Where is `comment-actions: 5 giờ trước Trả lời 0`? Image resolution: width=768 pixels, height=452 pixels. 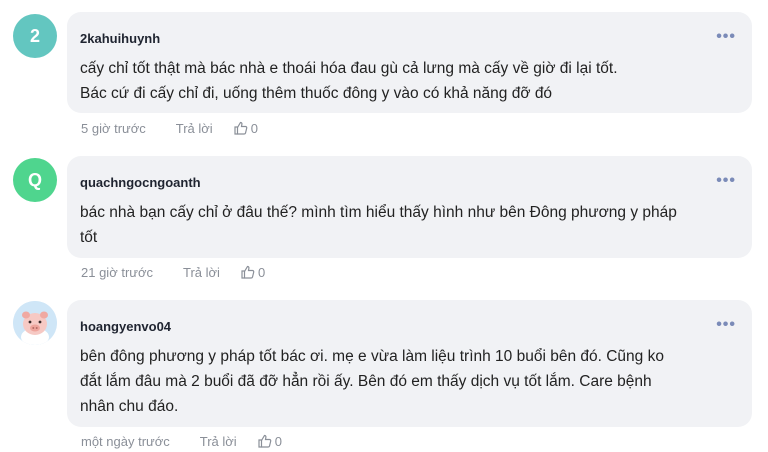 comment-actions: 5 giờ trước Trả lời 0 is located at coordinates (169, 128).